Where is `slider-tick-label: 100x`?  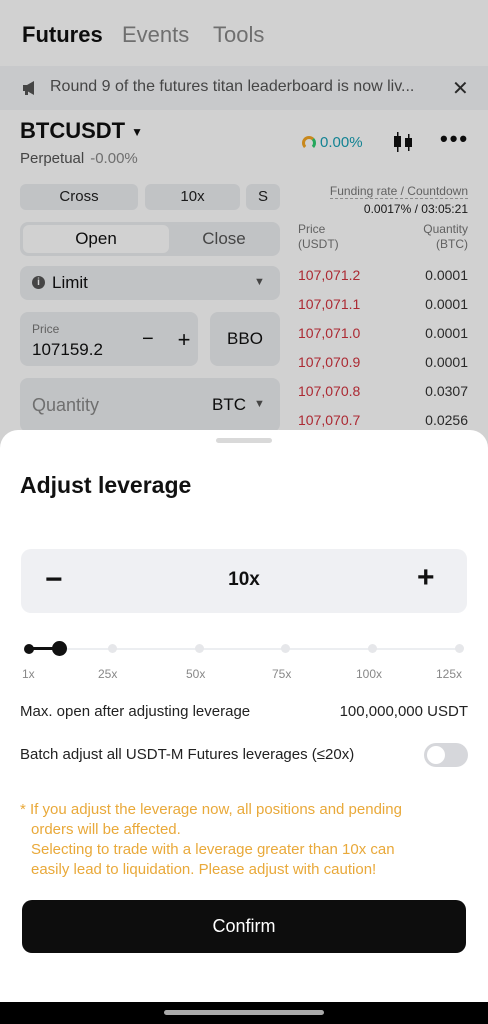
slider-tick-label: 100x is located at coordinates (369, 674).